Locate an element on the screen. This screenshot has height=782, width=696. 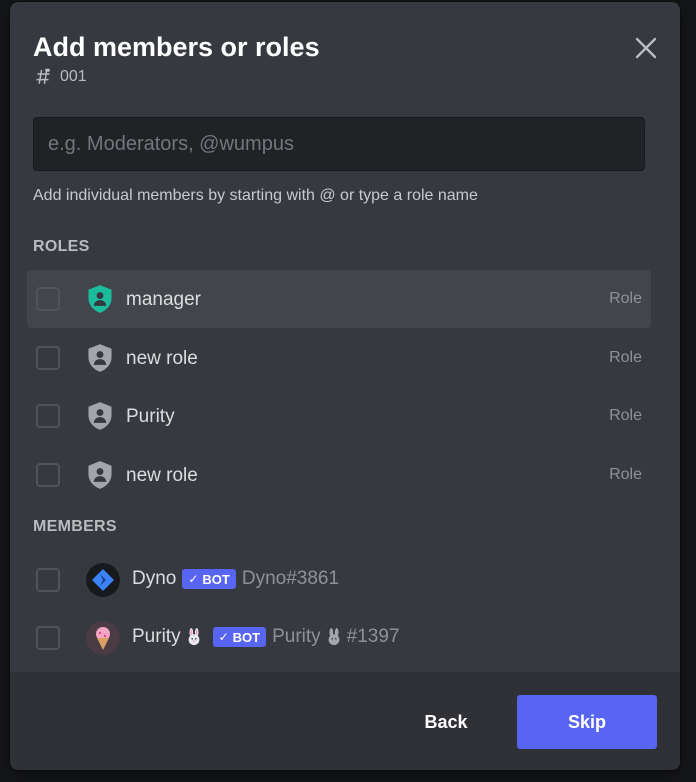
search-input is located at coordinates (339, 144).